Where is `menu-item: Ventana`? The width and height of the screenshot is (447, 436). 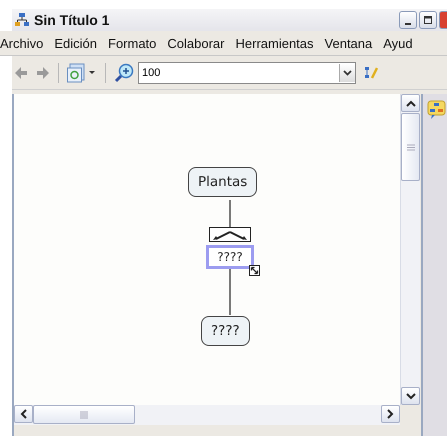 menu-item: Ventana is located at coordinates (348, 43).